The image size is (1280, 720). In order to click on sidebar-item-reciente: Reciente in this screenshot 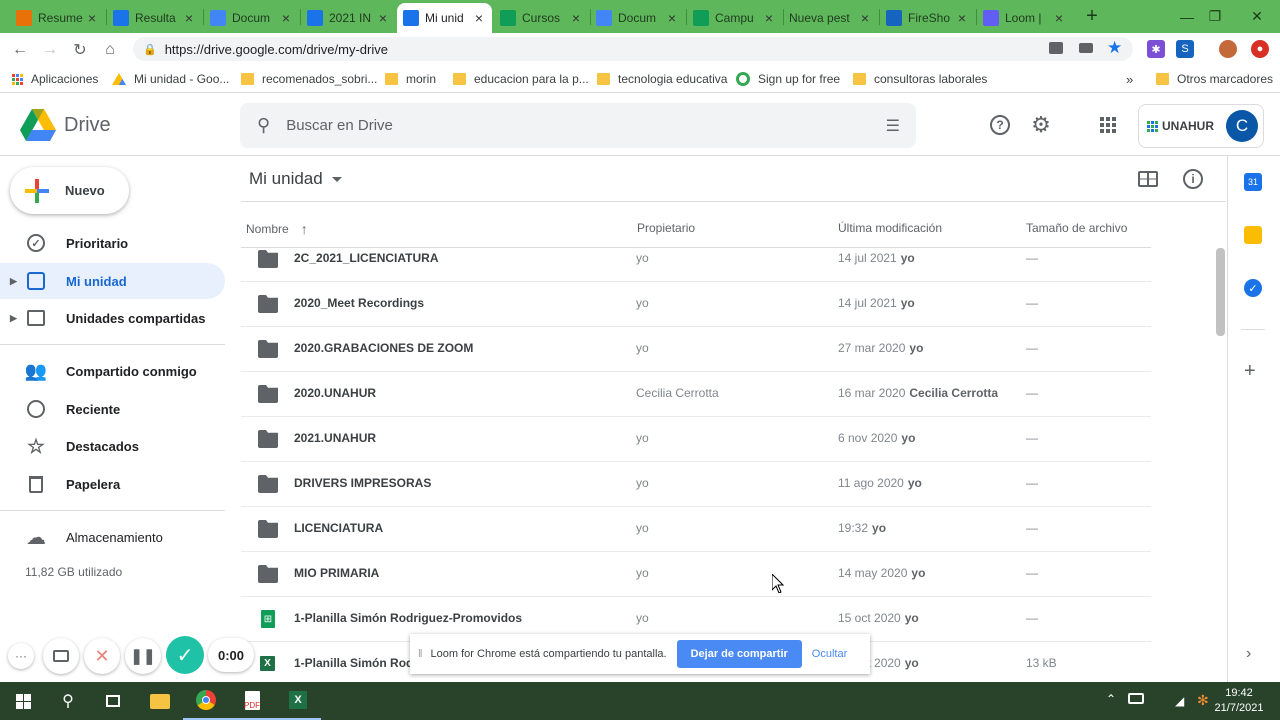, I will do `click(112, 409)`.